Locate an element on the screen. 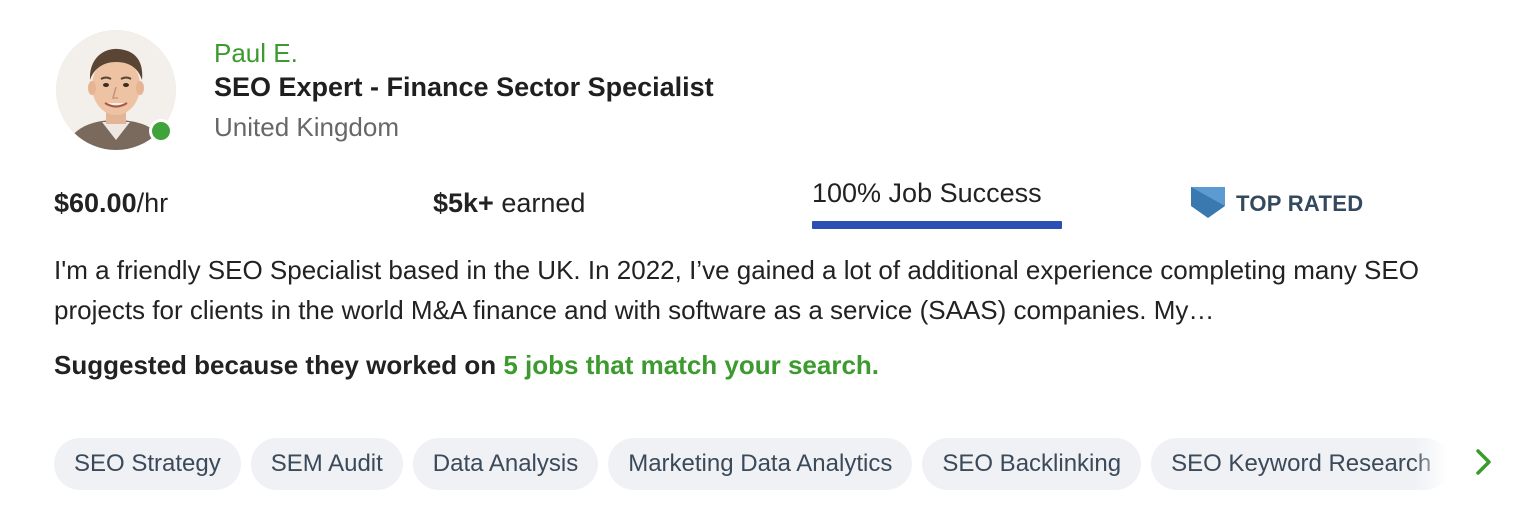 The height and width of the screenshot is (526, 1536). skill-chip: SEO Strategy is located at coordinates (147, 464).